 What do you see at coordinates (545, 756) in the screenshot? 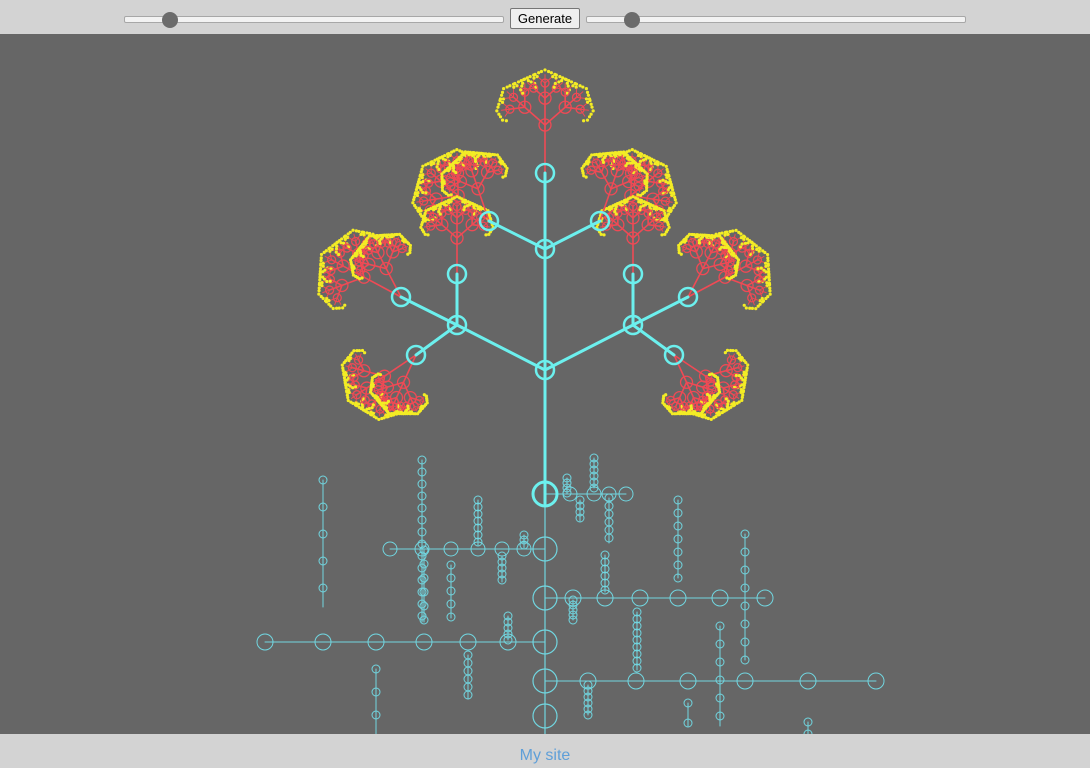
I see `my-site-link: My site` at bounding box center [545, 756].